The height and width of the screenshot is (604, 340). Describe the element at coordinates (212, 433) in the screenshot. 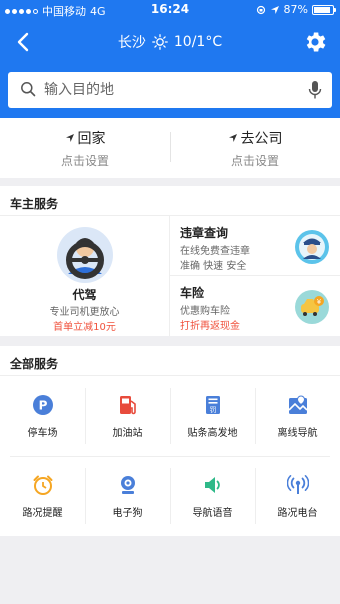

I see `service-label: 贴条高发地` at that location.